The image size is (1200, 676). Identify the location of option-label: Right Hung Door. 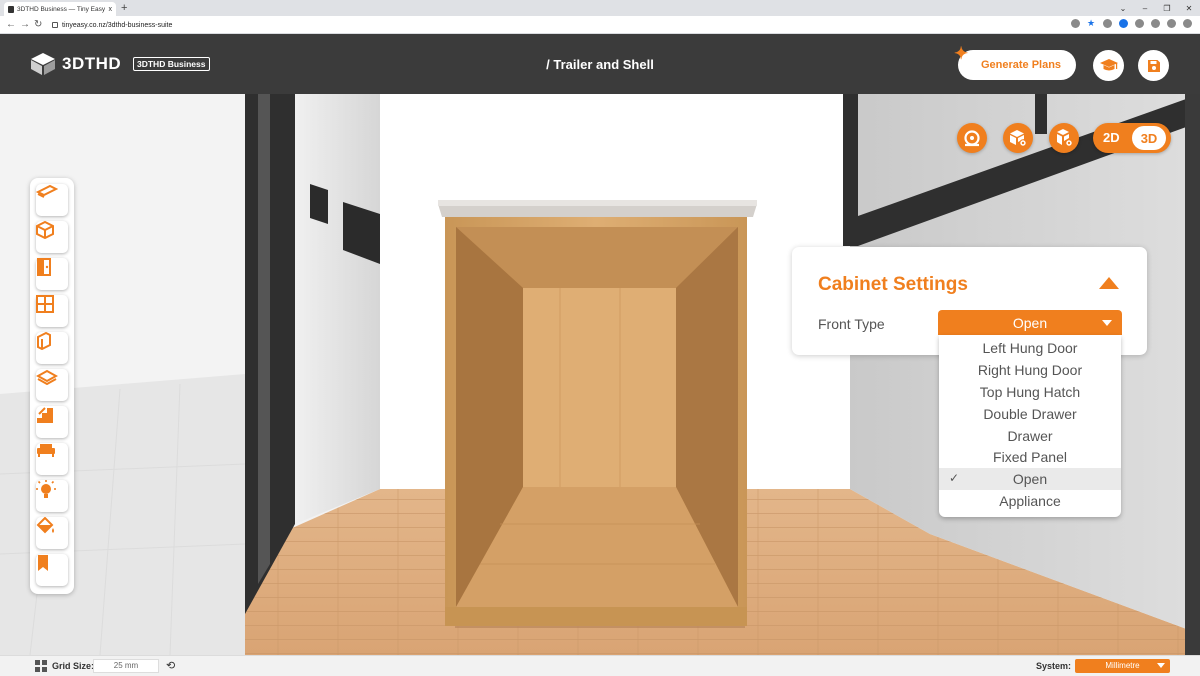
(1030, 369).